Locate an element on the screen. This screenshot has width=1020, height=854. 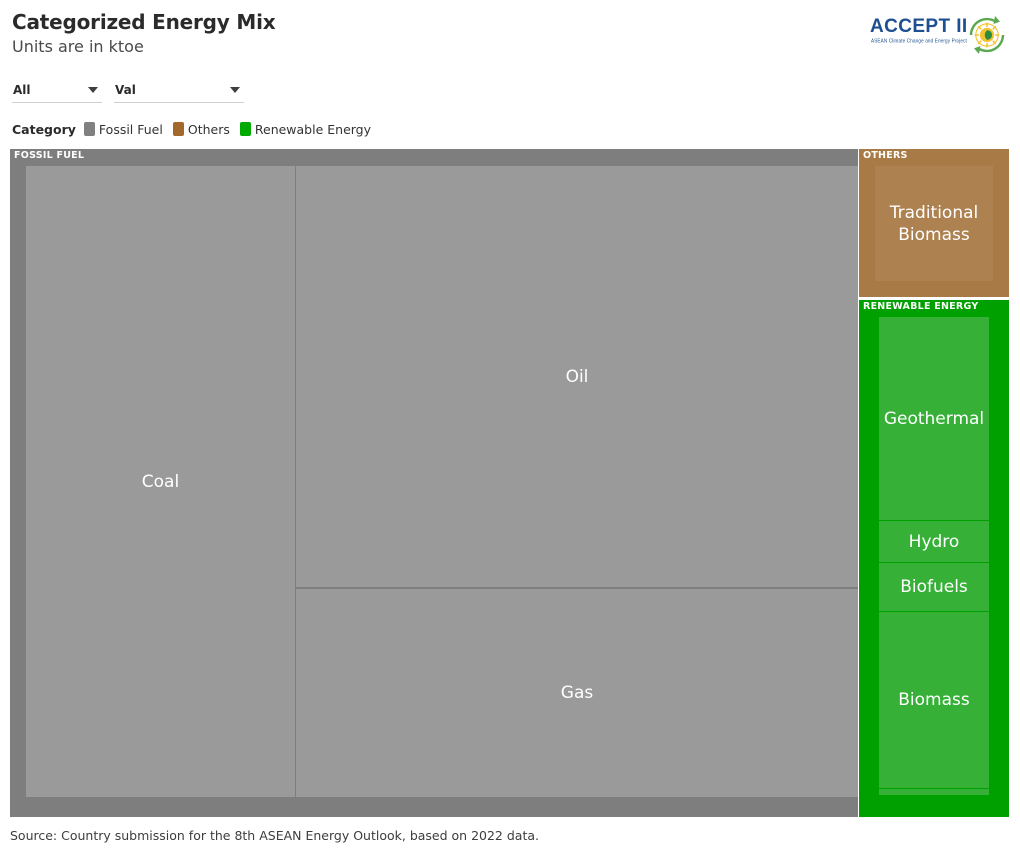
treemap-cell-biofuels: Biofuels is located at coordinates (934, 587).